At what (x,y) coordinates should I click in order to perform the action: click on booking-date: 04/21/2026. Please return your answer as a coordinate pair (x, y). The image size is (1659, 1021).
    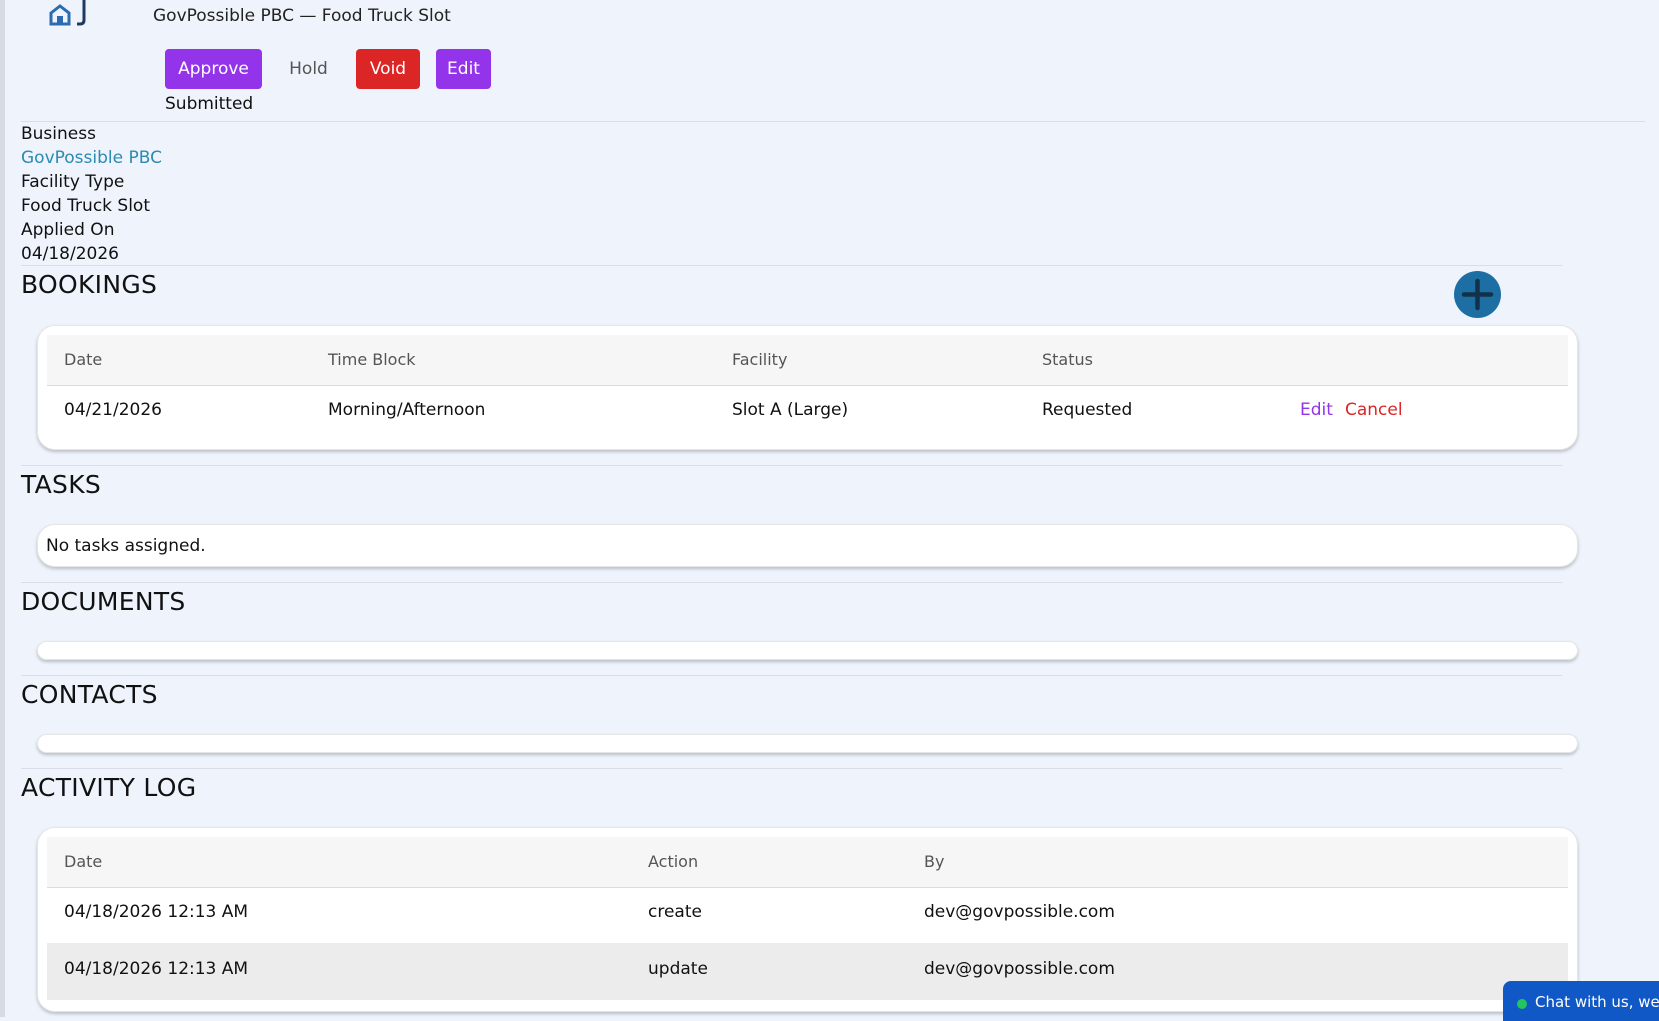
    Looking at the image, I should click on (113, 410).